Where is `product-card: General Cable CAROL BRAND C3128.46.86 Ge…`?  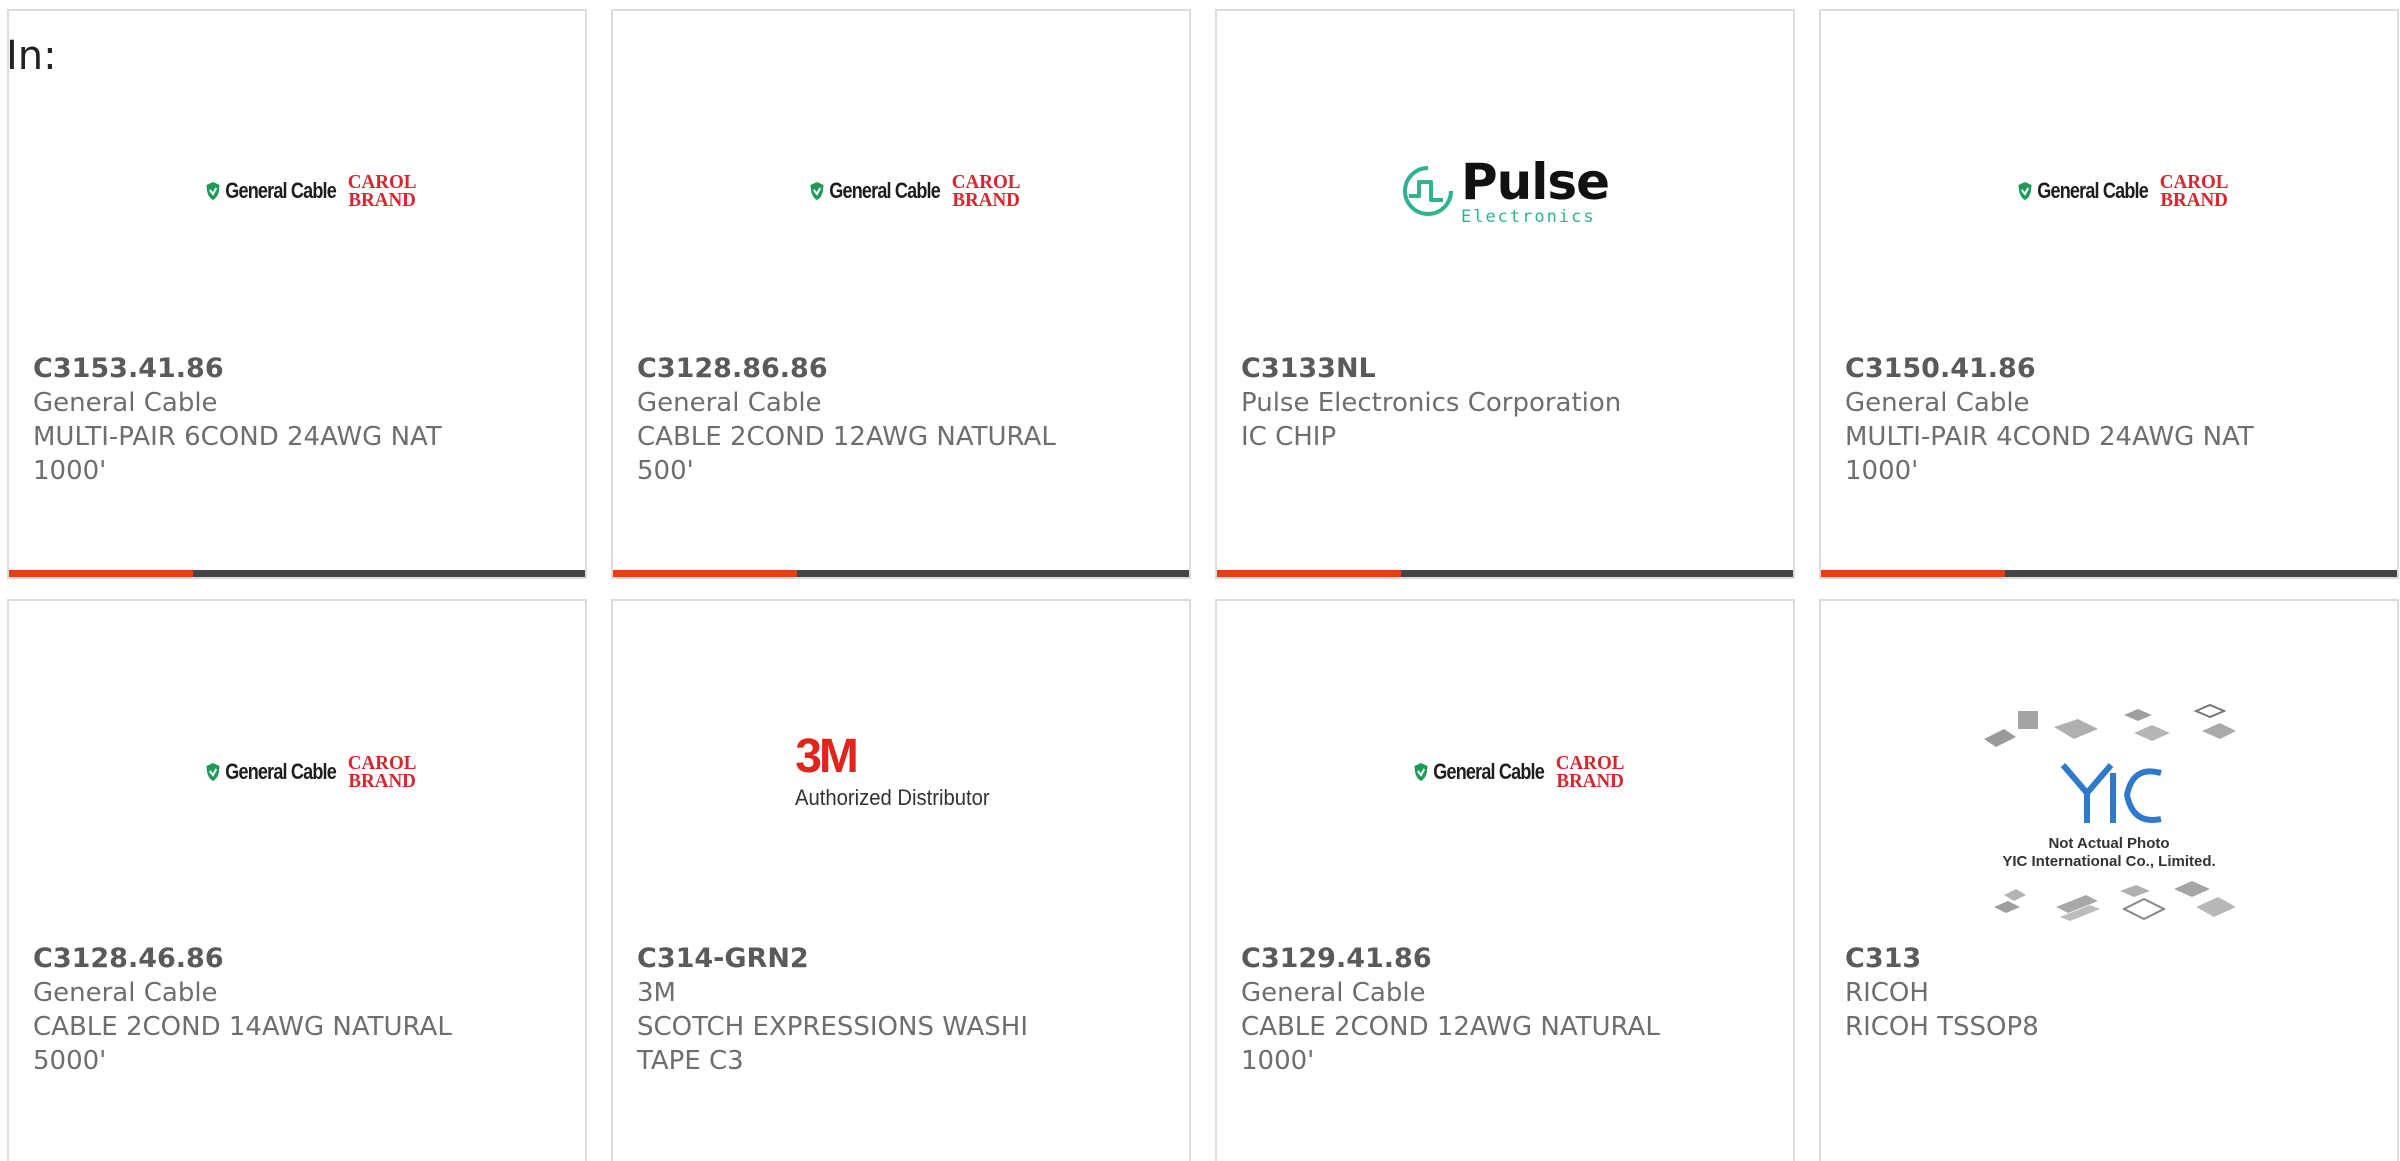 product-card: General Cable CAROL BRAND C3128.46.86 Ge… is located at coordinates (297, 880).